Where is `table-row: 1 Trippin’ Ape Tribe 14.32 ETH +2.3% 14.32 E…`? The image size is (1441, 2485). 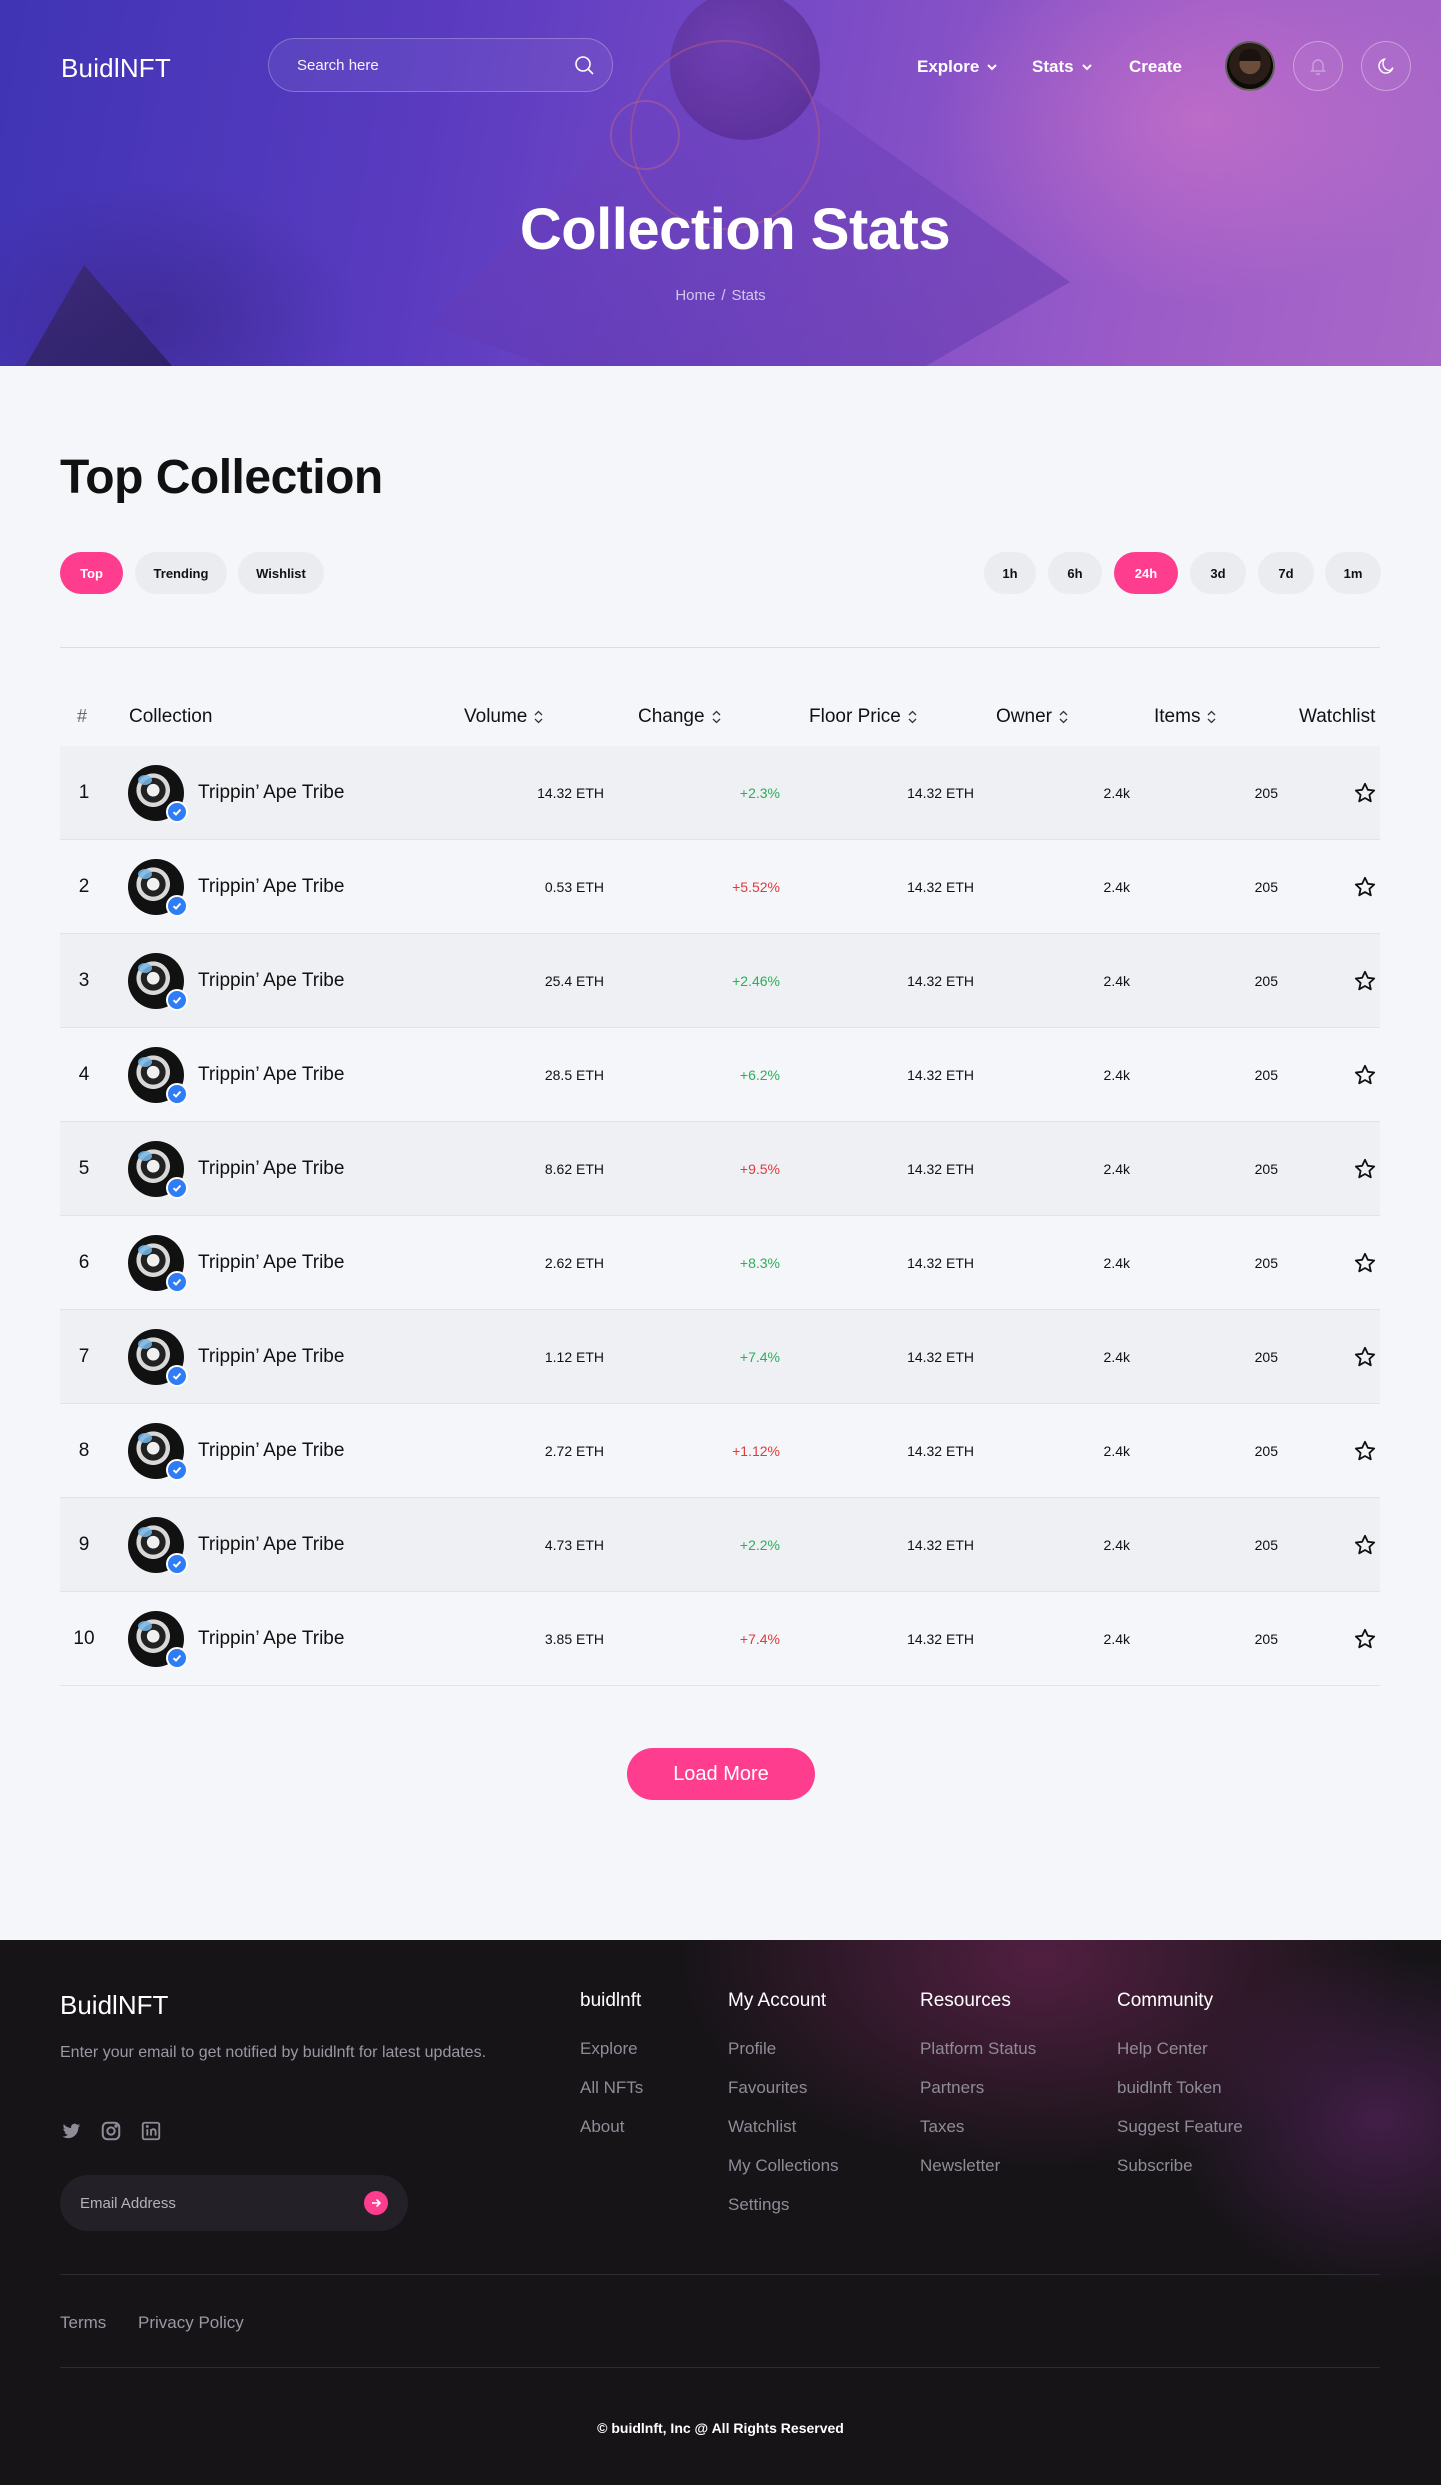
table-row: 1 Trippin’ Ape Tribe 14.32 ETH +2.3% 14.32 E… is located at coordinates (720, 793).